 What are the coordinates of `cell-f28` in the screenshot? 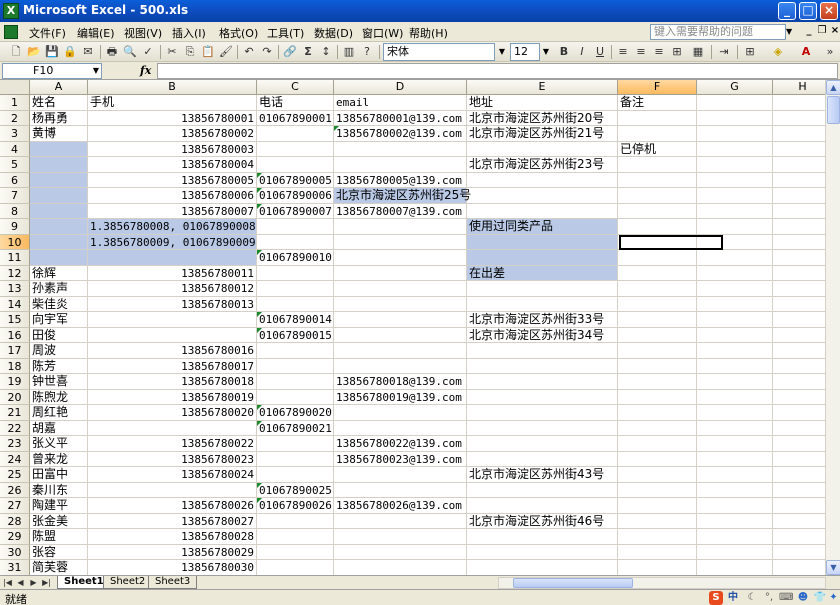 It's located at (657, 521).